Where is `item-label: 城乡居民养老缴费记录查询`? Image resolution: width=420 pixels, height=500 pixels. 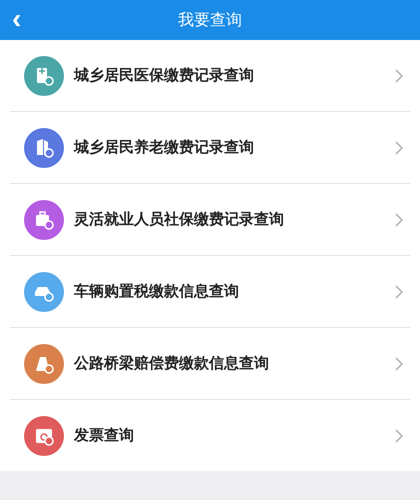 item-label: 城乡居民养老缴费记录查询 is located at coordinates (164, 147).